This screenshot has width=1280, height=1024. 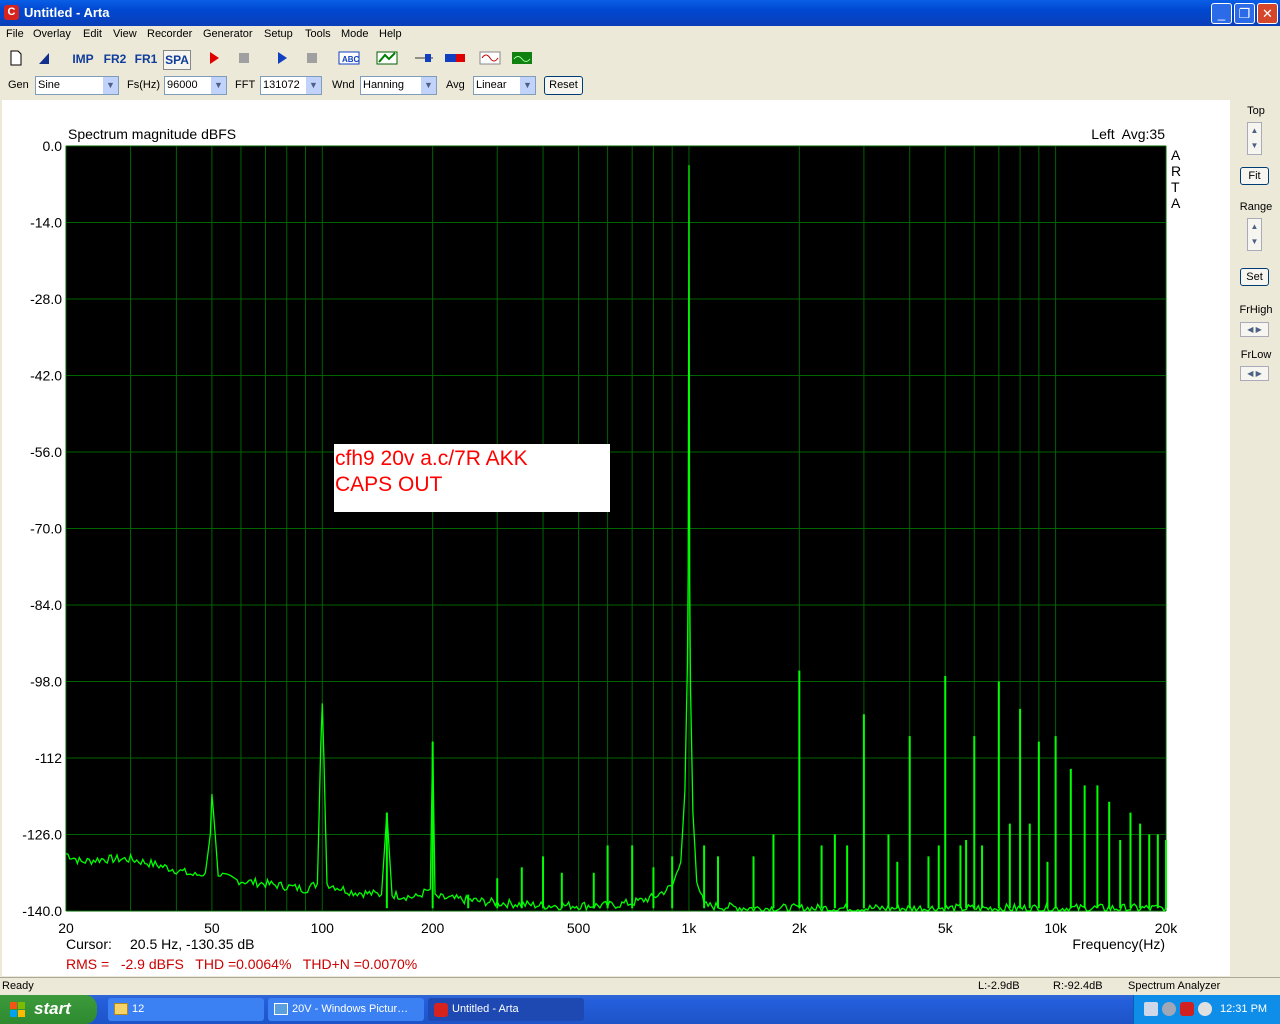 What do you see at coordinates (282, 59) in the screenshot?
I see `play-icon` at bounding box center [282, 59].